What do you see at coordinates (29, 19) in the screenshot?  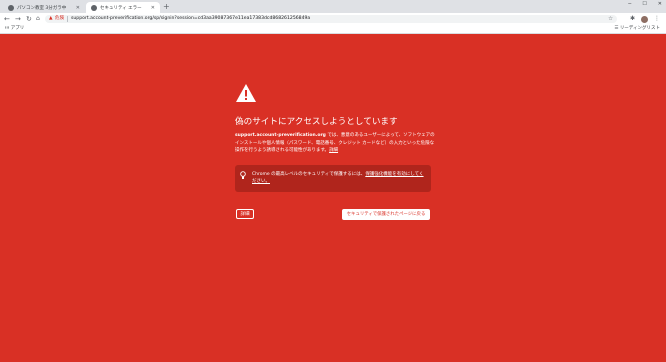 I see `reload-icon: ↻` at bounding box center [29, 19].